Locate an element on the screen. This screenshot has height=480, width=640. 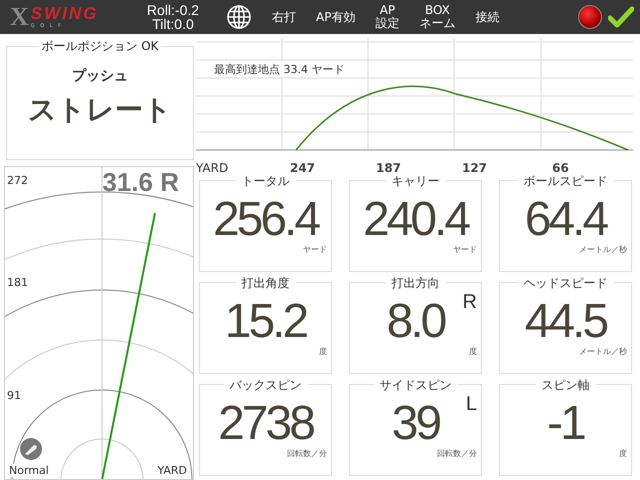
distance-tick: 66 is located at coordinates (560, 168).